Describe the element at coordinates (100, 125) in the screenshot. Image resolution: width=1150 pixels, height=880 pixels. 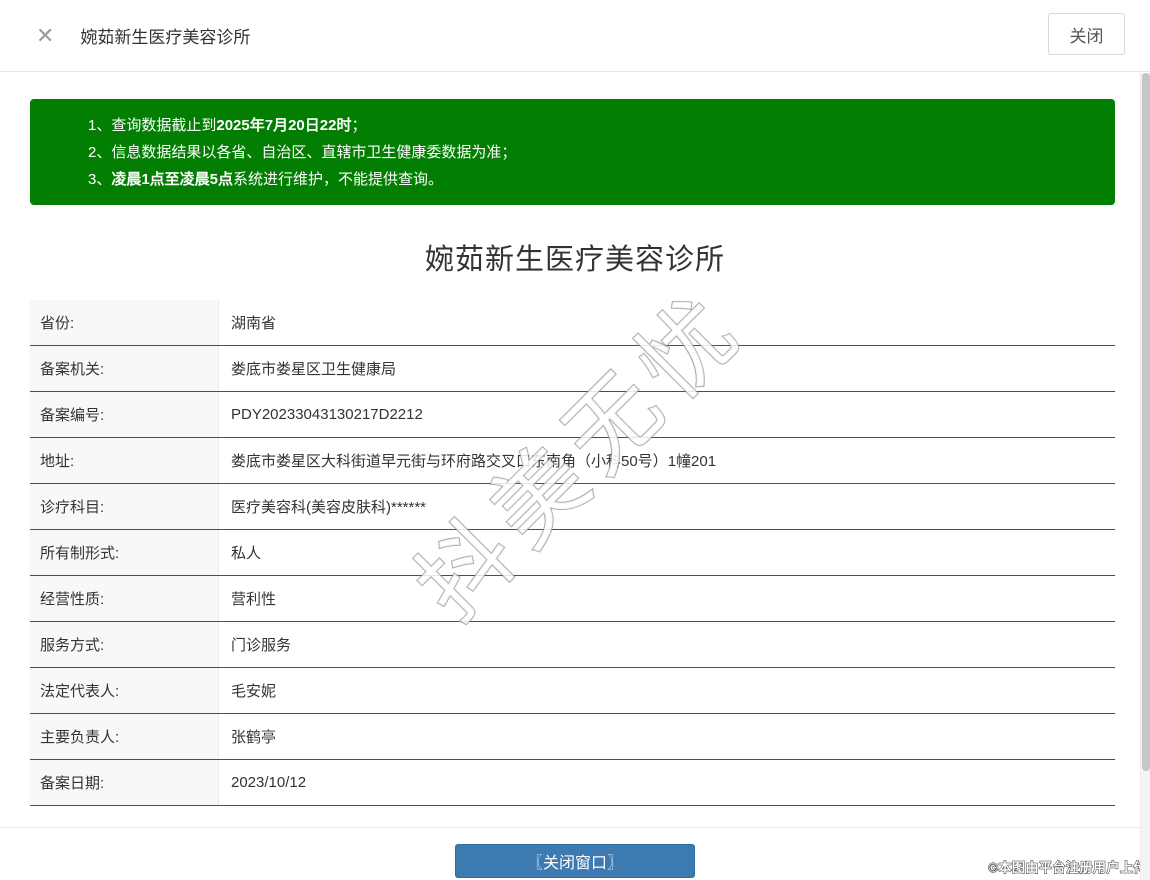
I see `notice-line-number: 1、` at that location.